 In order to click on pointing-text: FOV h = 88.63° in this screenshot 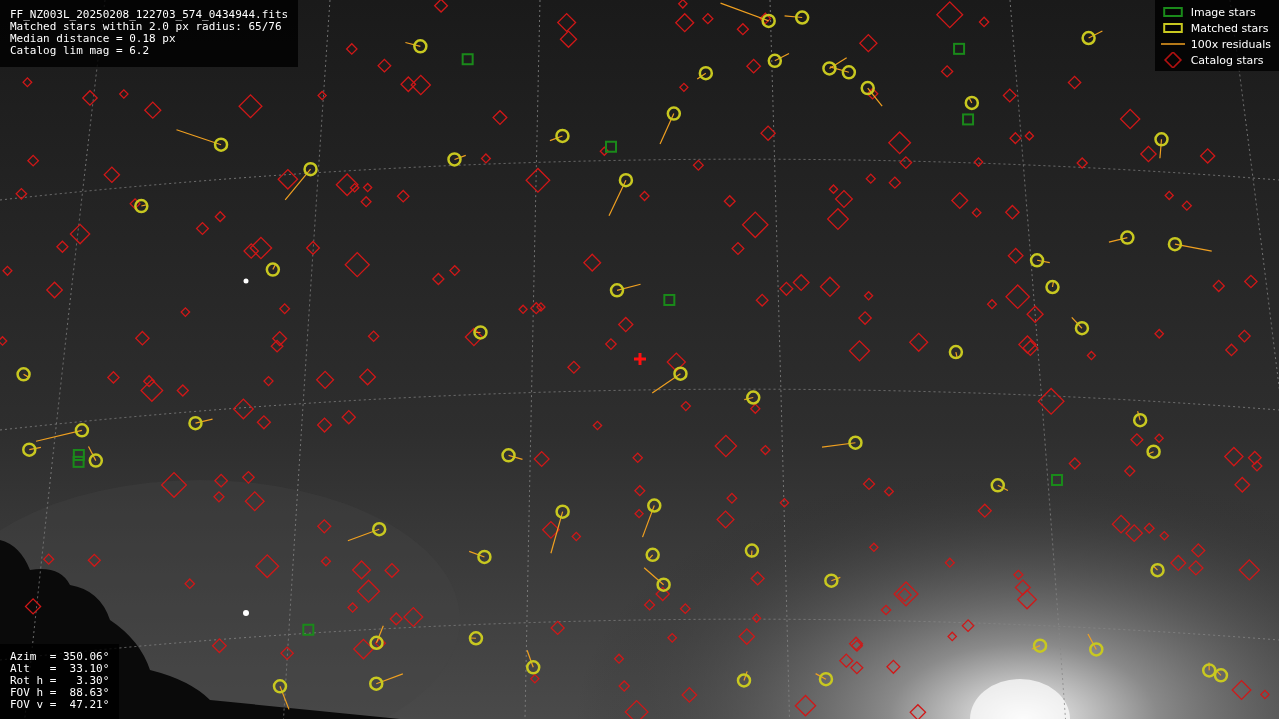, I will do `click(60, 693)`.